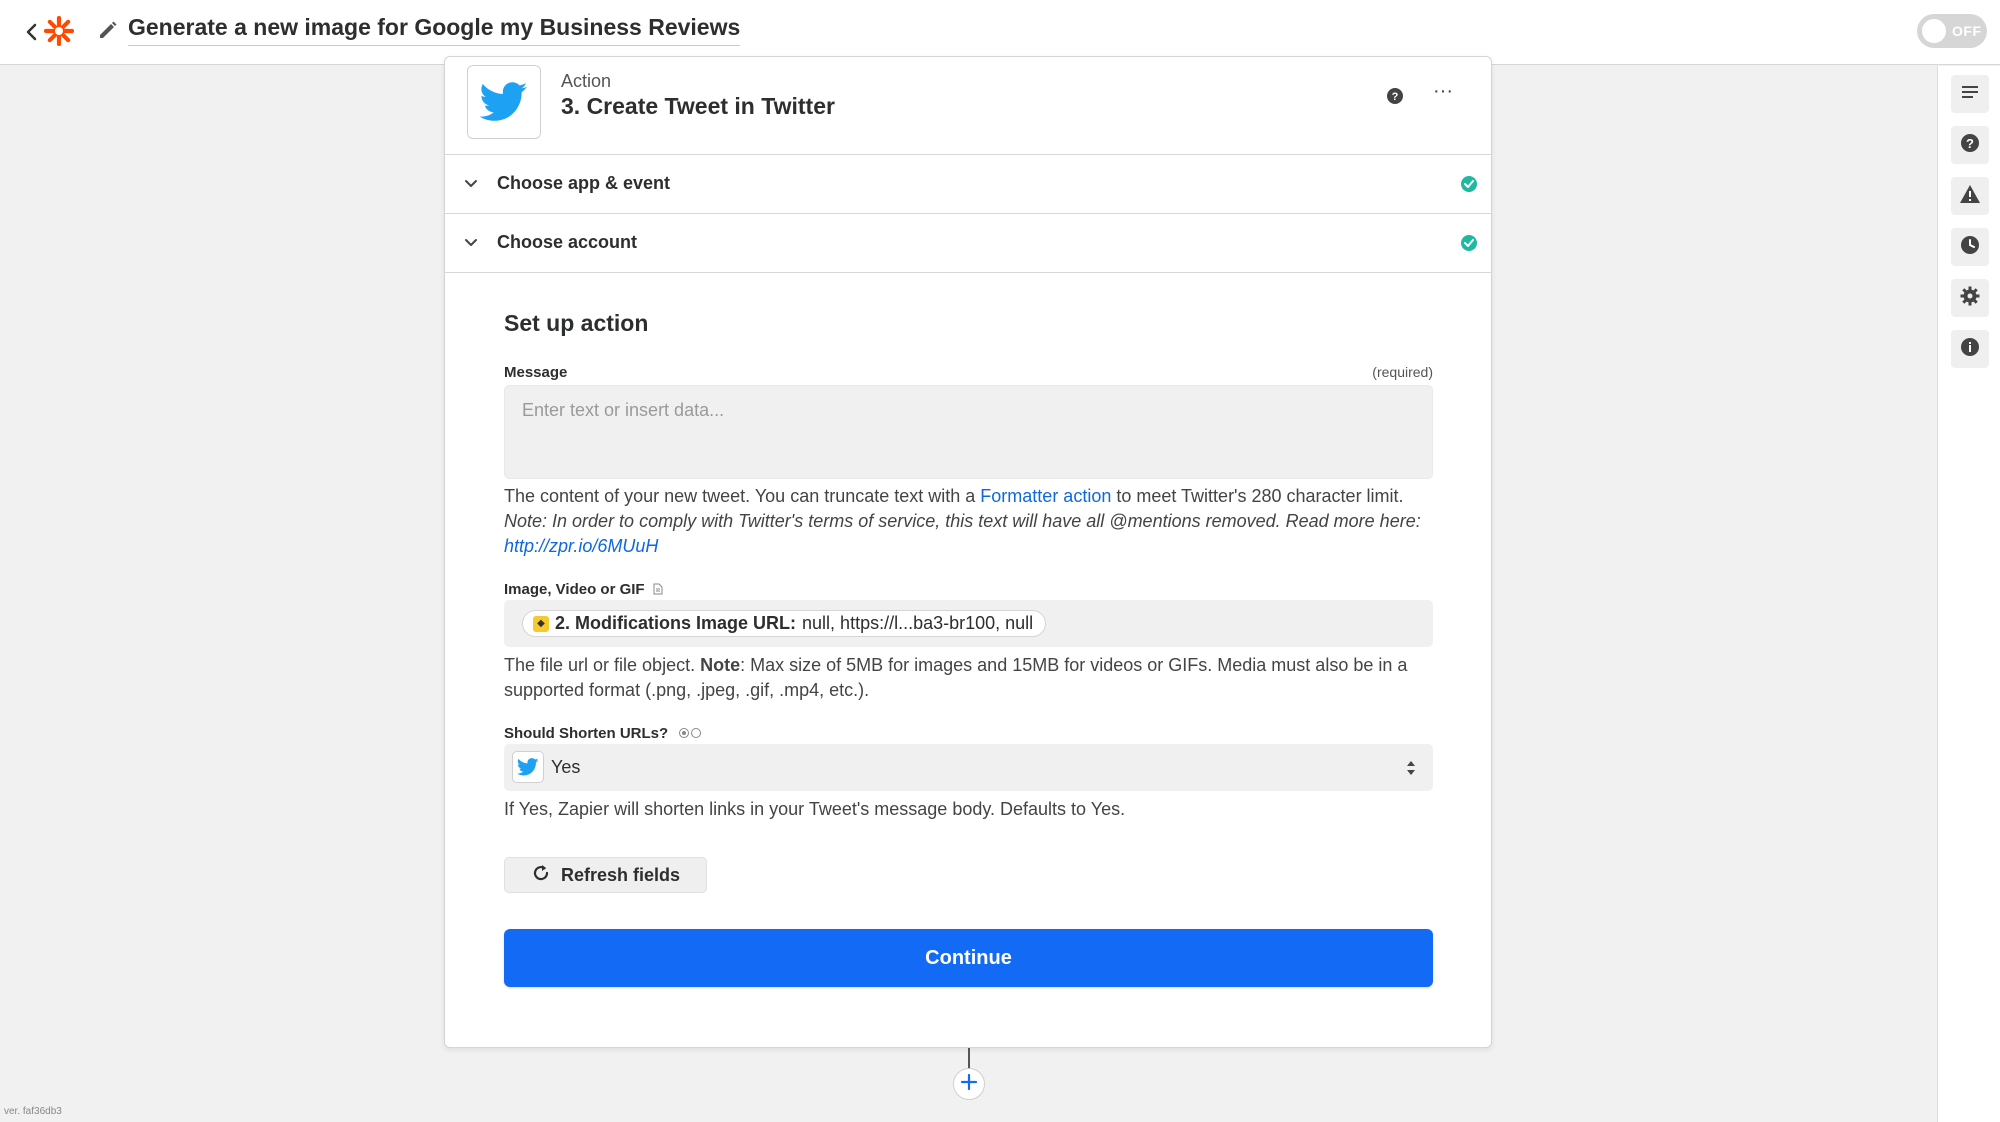 Image resolution: width=2000 pixels, height=1122 pixels. Describe the element at coordinates (59, 31) in the screenshot. I see `zapier-logo-icon` at that location.